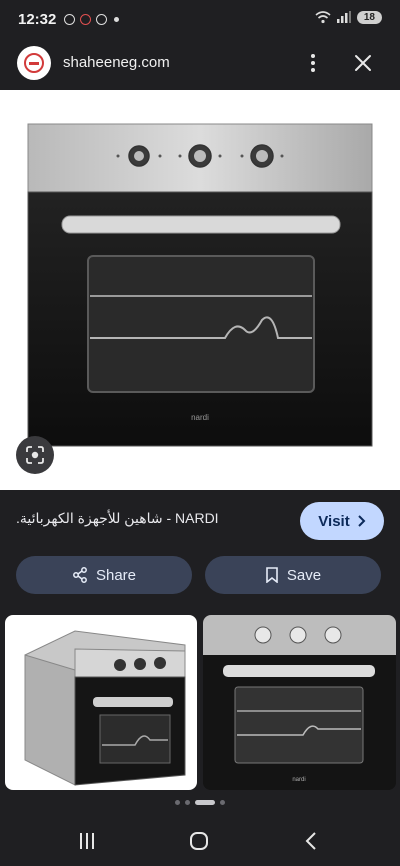 The width and height of the screenshot is (400, 866). I want to click on page-indicator, so click(200, 802).